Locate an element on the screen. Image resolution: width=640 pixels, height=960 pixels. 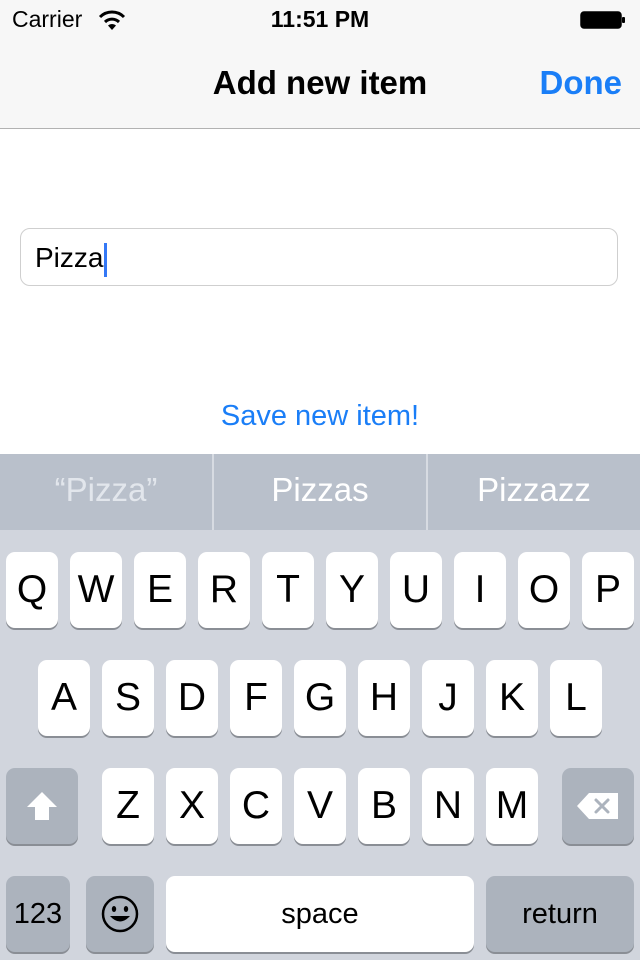
key-z: Z is located at coordinates (128, 806).